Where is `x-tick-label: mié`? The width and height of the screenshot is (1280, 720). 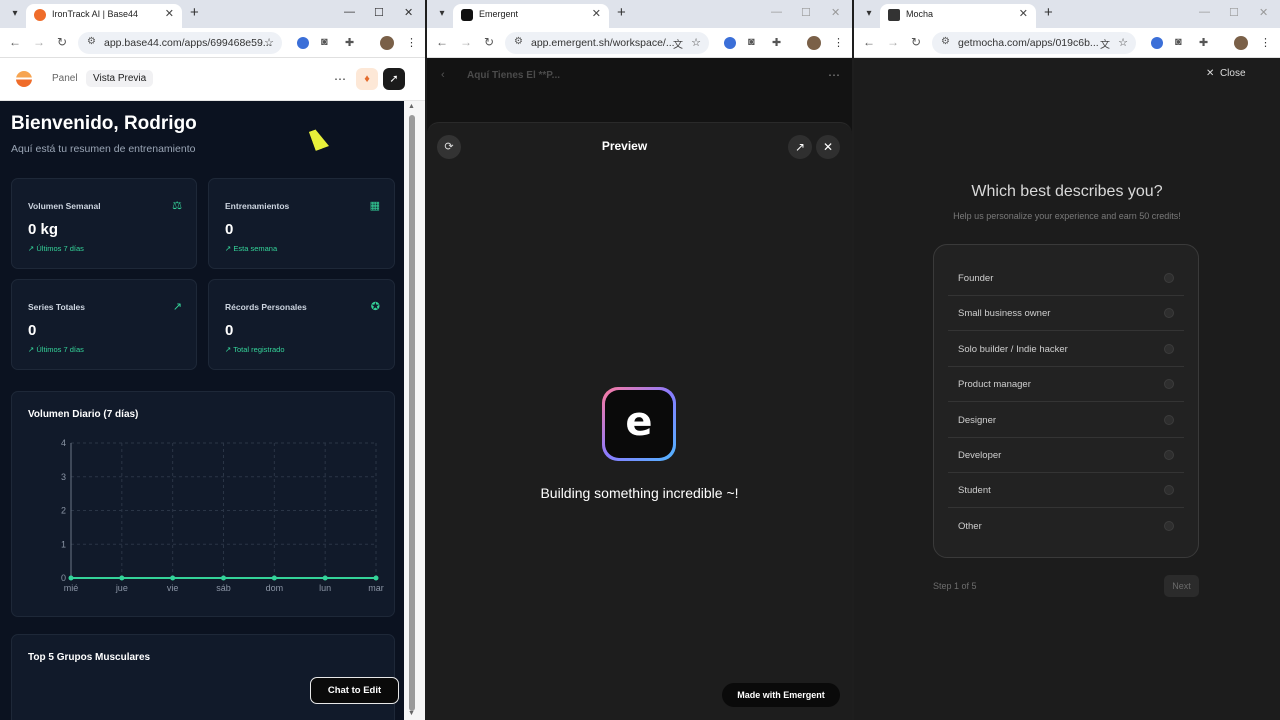
x-tick-label: mié is located at coordinates (71, 588).